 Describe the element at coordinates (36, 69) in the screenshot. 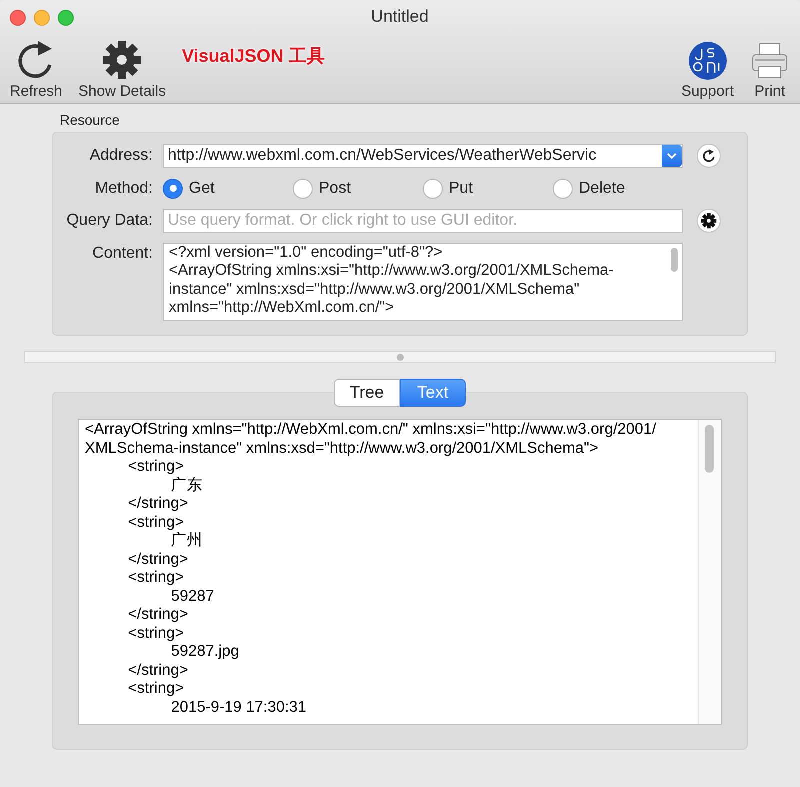

I see `refresh-button: Refresh` at that location.